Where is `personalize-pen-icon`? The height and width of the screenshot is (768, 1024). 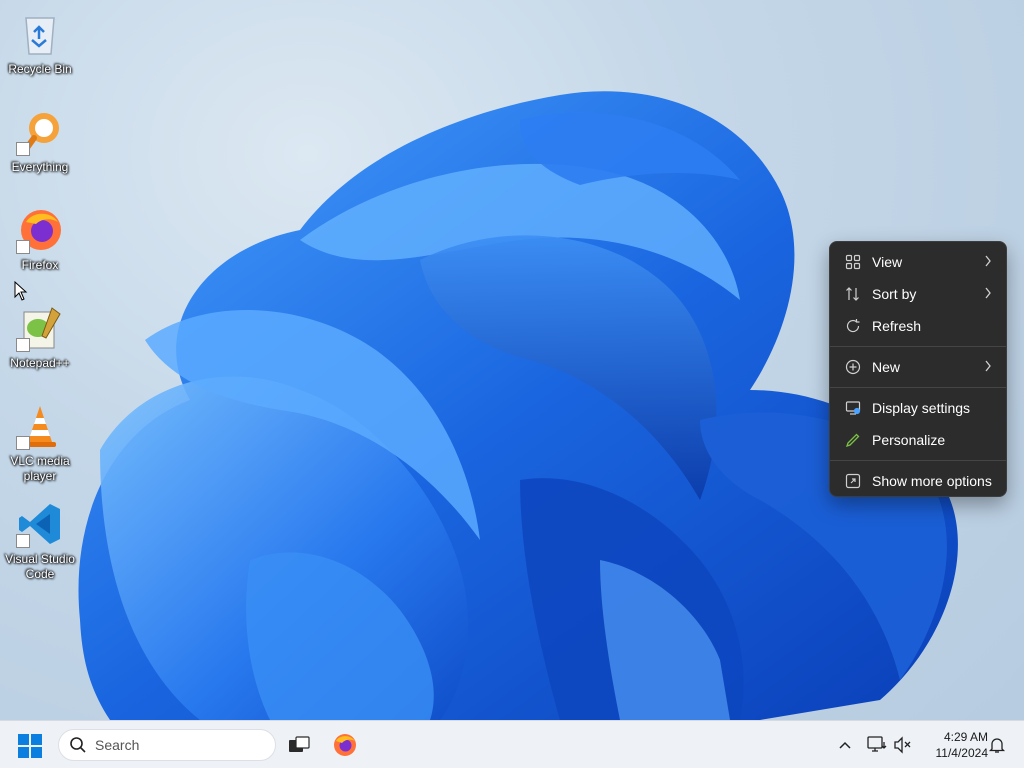
personalize-pen-icon is located at coordinates (853, 440).